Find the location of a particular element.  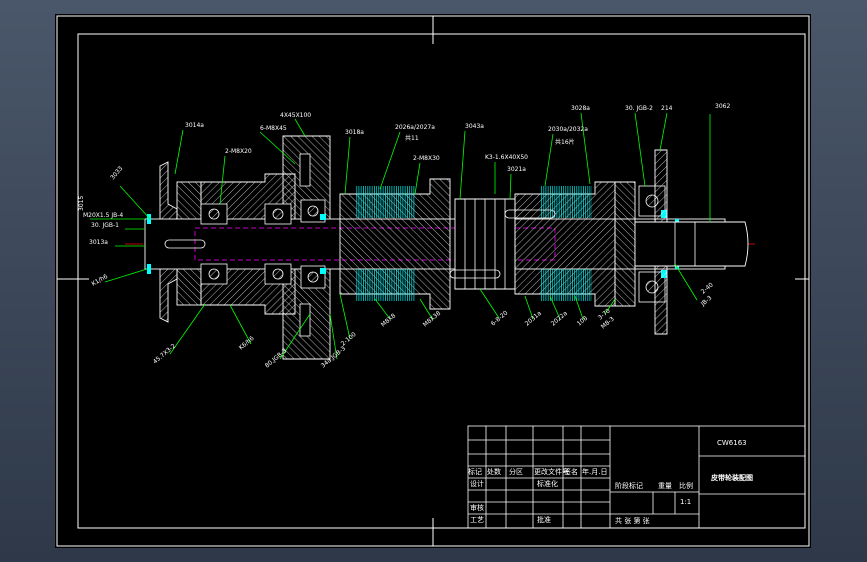

leader-line-l09 is located at coordinates (549, 160).